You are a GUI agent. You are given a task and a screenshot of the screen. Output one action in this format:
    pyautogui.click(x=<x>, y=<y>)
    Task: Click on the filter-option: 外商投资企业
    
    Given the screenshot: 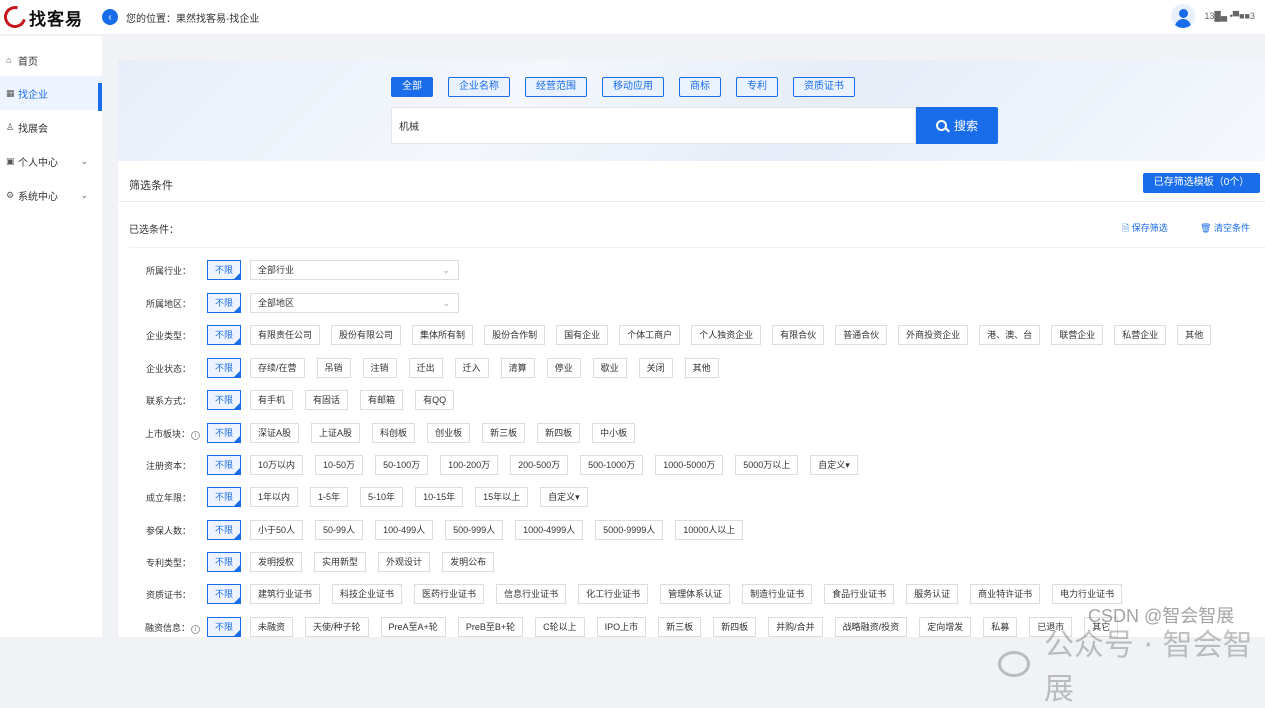 What is the action you would take?
    pyautogui.click(x=933, y=335)
    